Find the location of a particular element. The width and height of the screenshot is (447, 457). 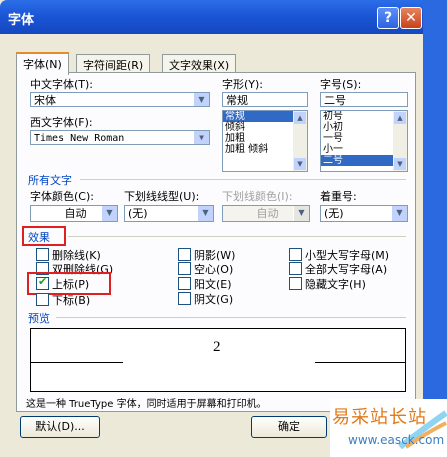

west-font-combo: Times New Roman ▼ is located at coordinates (120, 137).